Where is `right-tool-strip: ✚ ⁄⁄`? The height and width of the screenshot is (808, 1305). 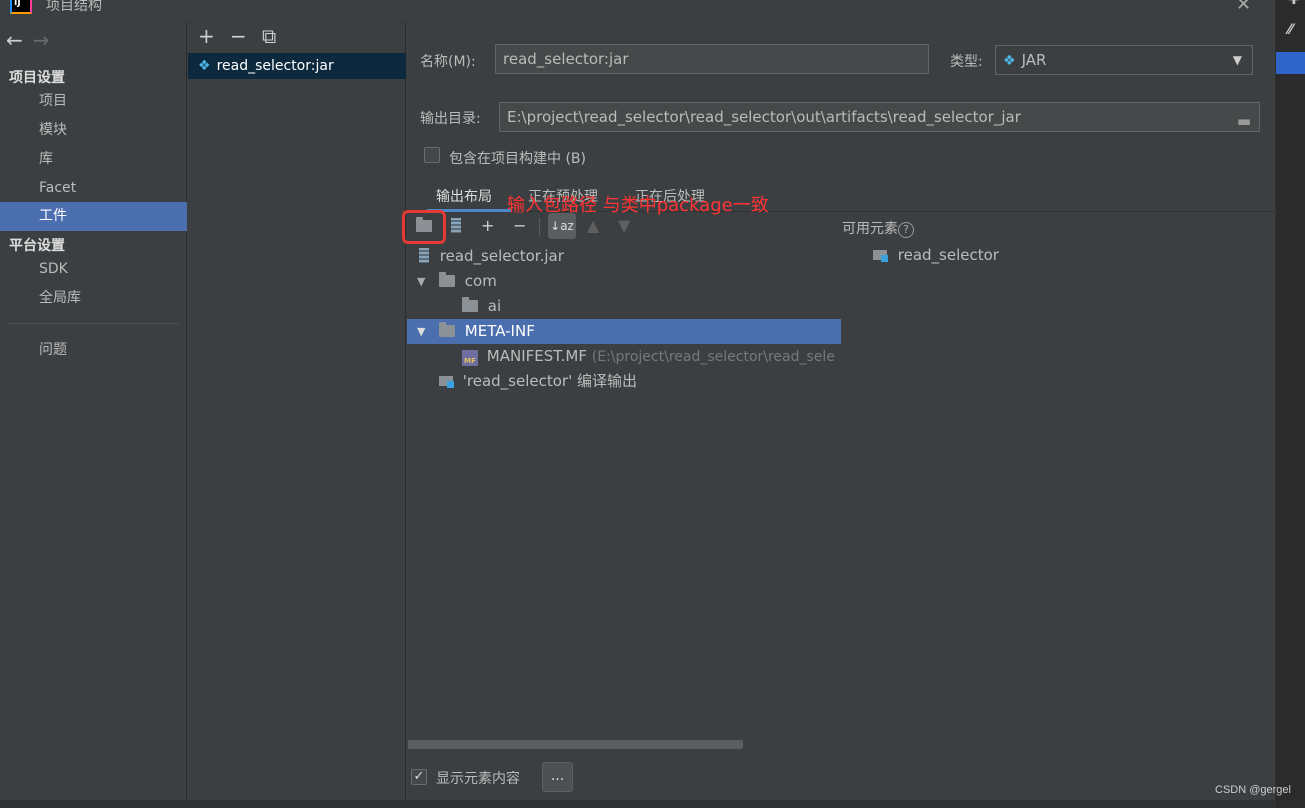
right-tool-strip: ✚ ⁄⁄ is located at coordinates (1290, 404).